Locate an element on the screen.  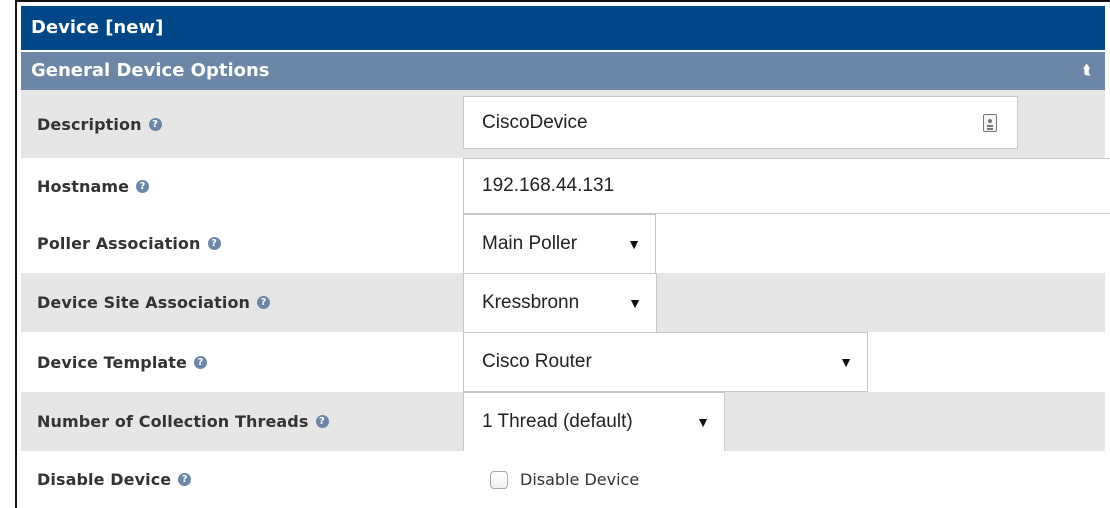
threads-label: Number of Collection Threads is located at coordinates (173, 421).